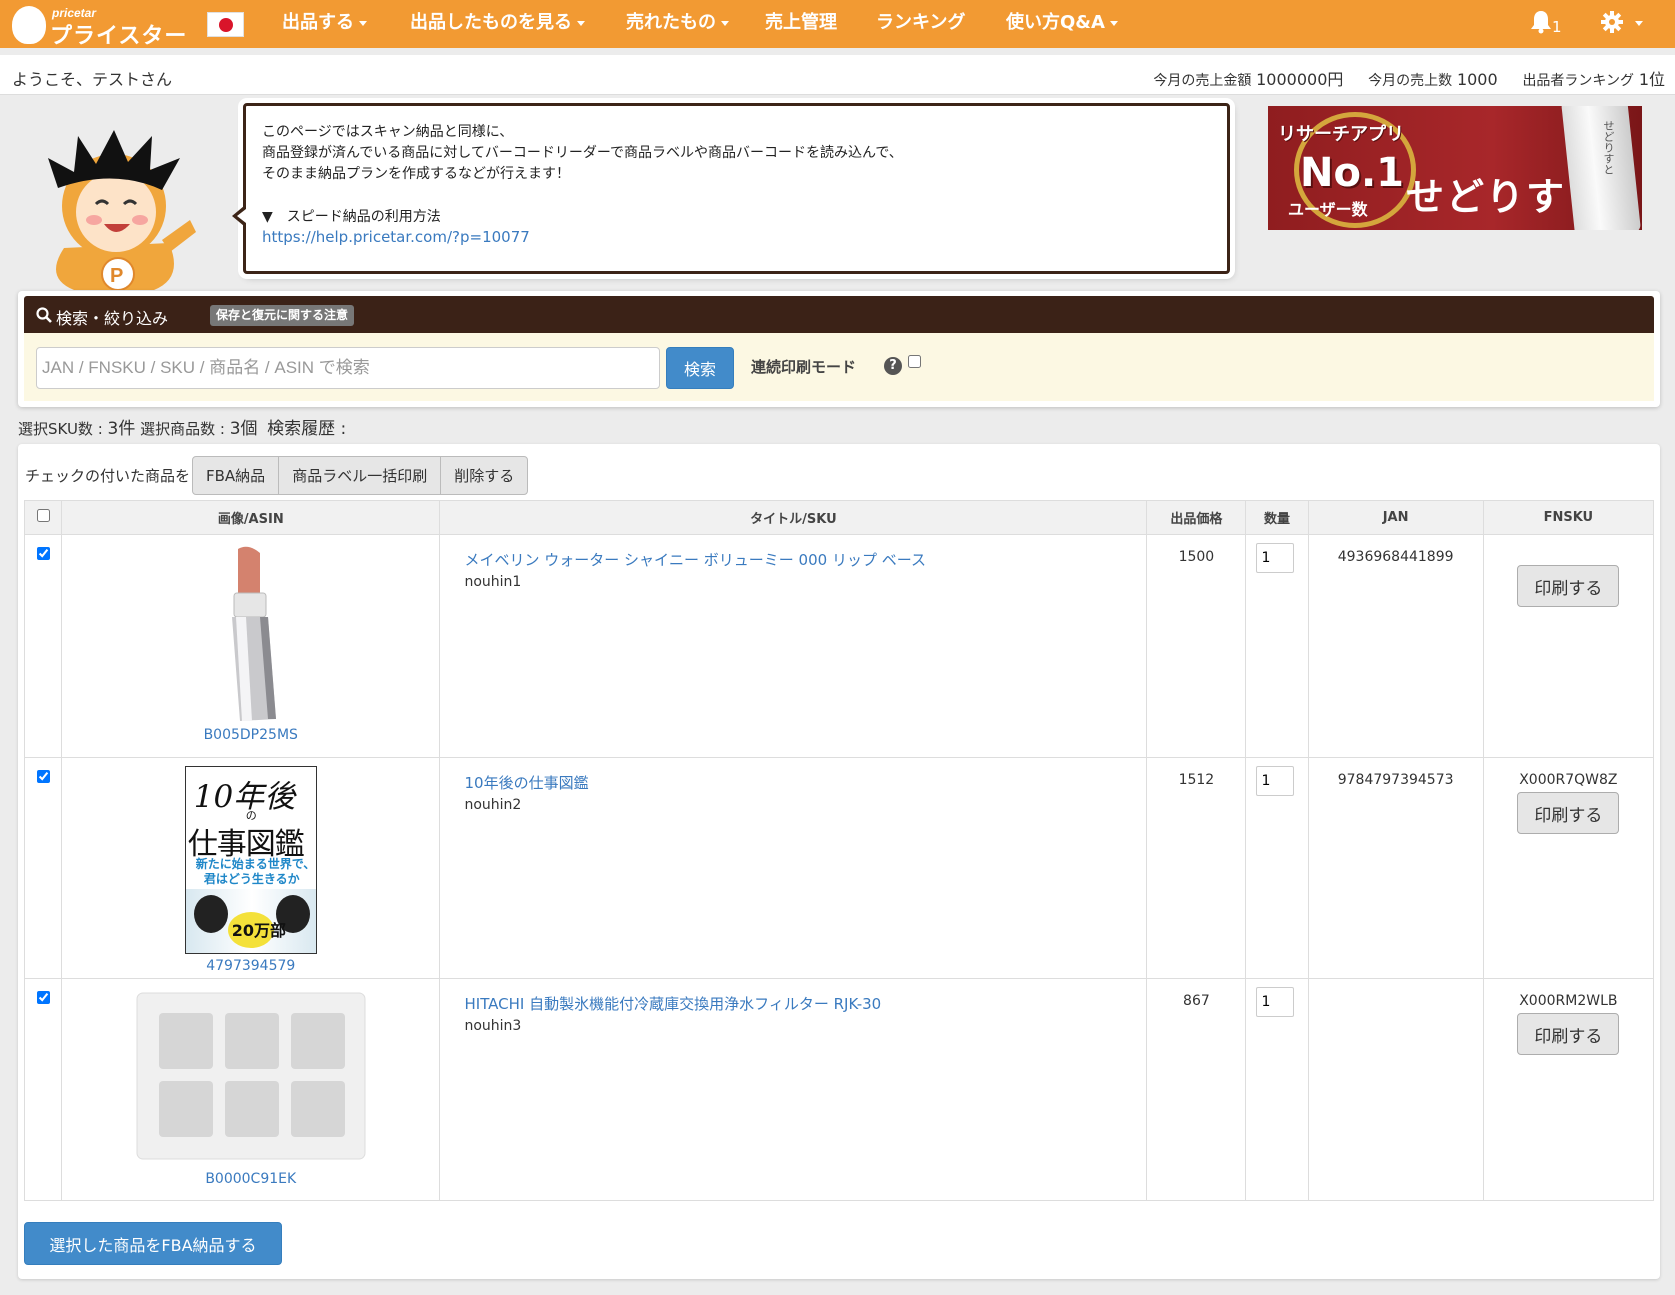  I want to click on nav-ranking-label: ランキング, so click(921, 22).